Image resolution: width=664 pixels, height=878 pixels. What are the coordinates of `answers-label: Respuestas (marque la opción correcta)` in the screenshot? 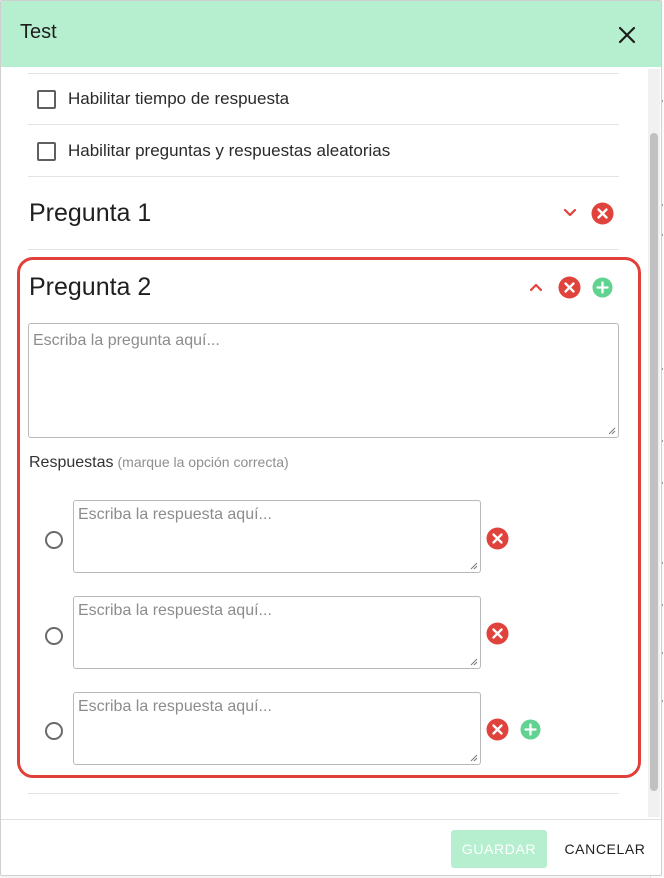 It's located at (159, 463).